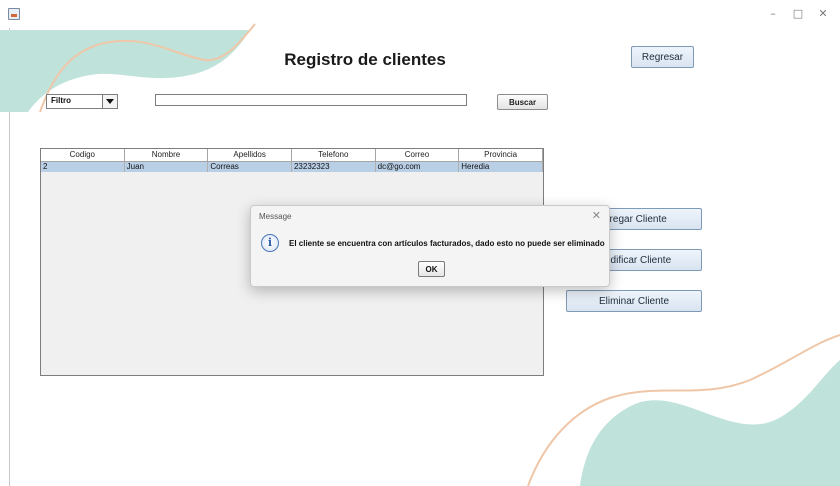 This screenshot has width=840, height=486. Describe the element at coordinates (522, 102) in the screenshot. I see `buscar-button: Buscar` at that location.